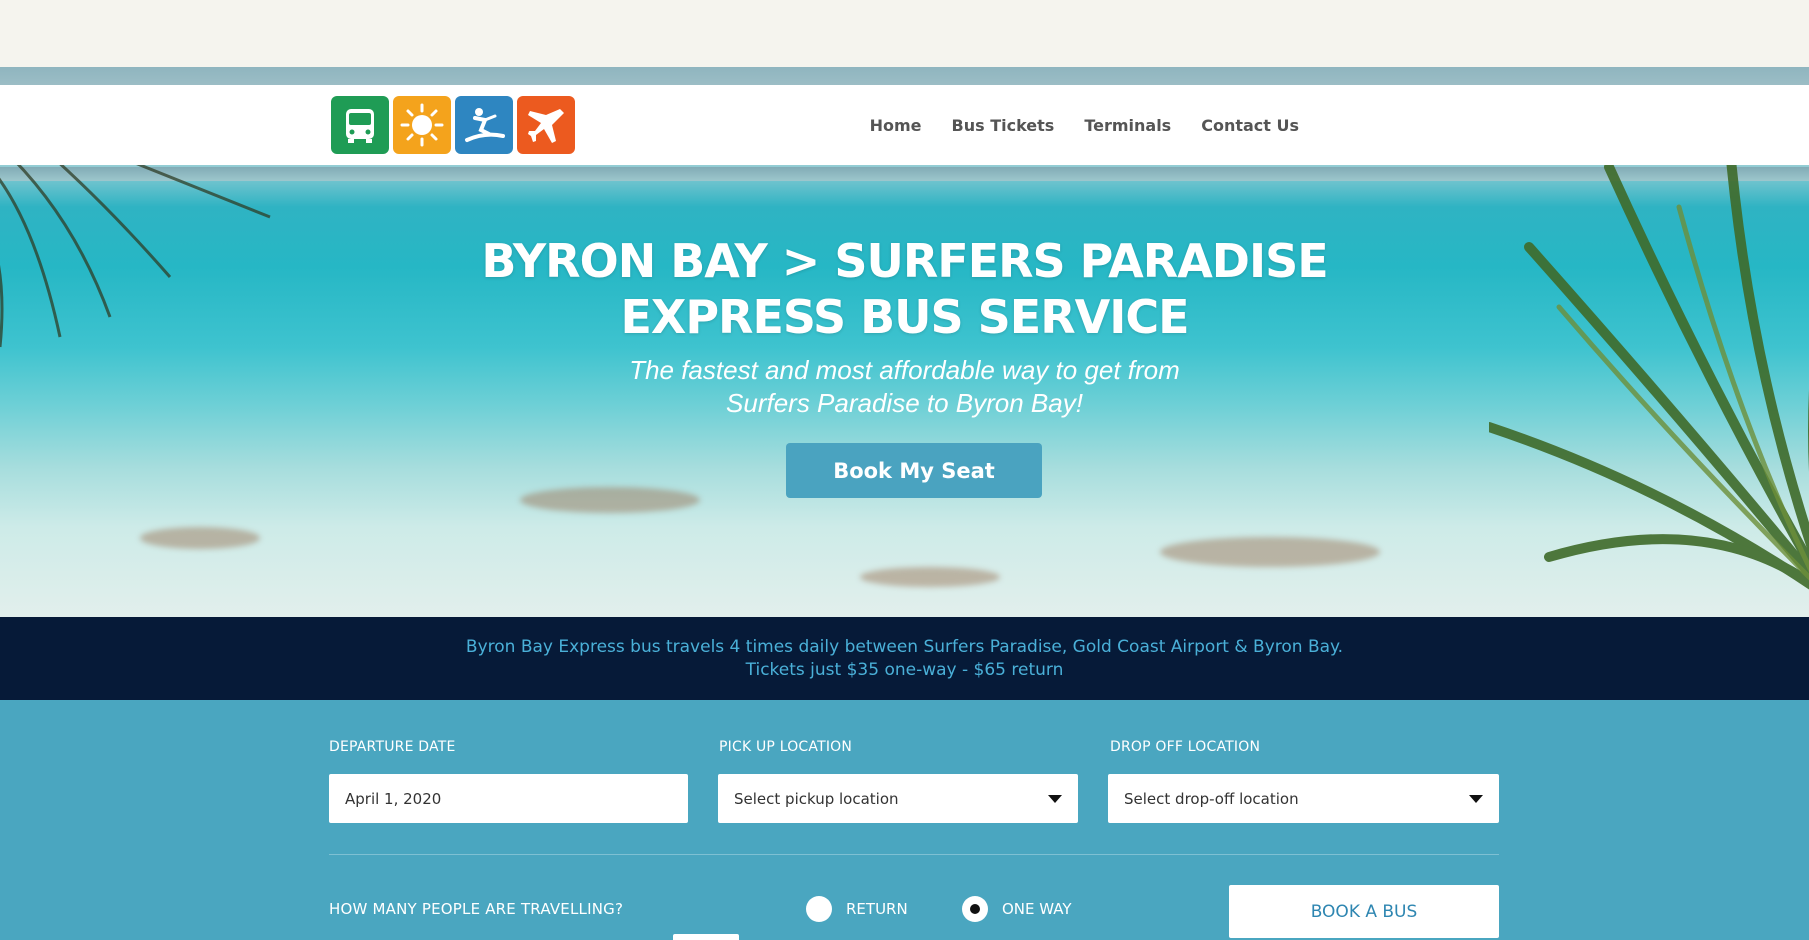 The height and width of the screenshot is (940, 1809). Describe the element at coordinates (904, 33) in the screenshot. I see `top-strip` at that location.